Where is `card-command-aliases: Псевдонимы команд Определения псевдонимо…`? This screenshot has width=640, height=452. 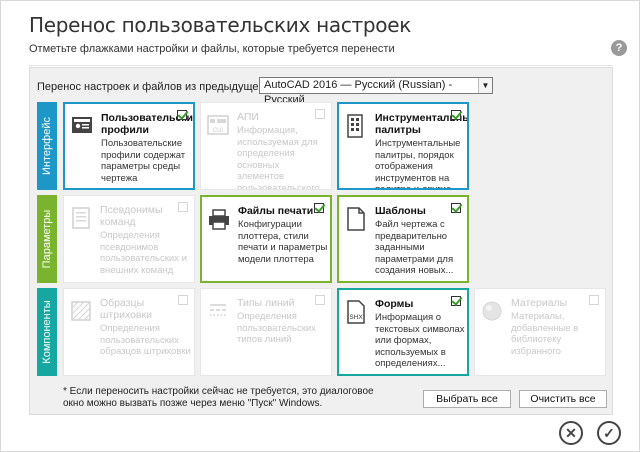
card-command-aliases: Псевдонимы команд Определения псевдонимо… is located at coordinates (129, 239).